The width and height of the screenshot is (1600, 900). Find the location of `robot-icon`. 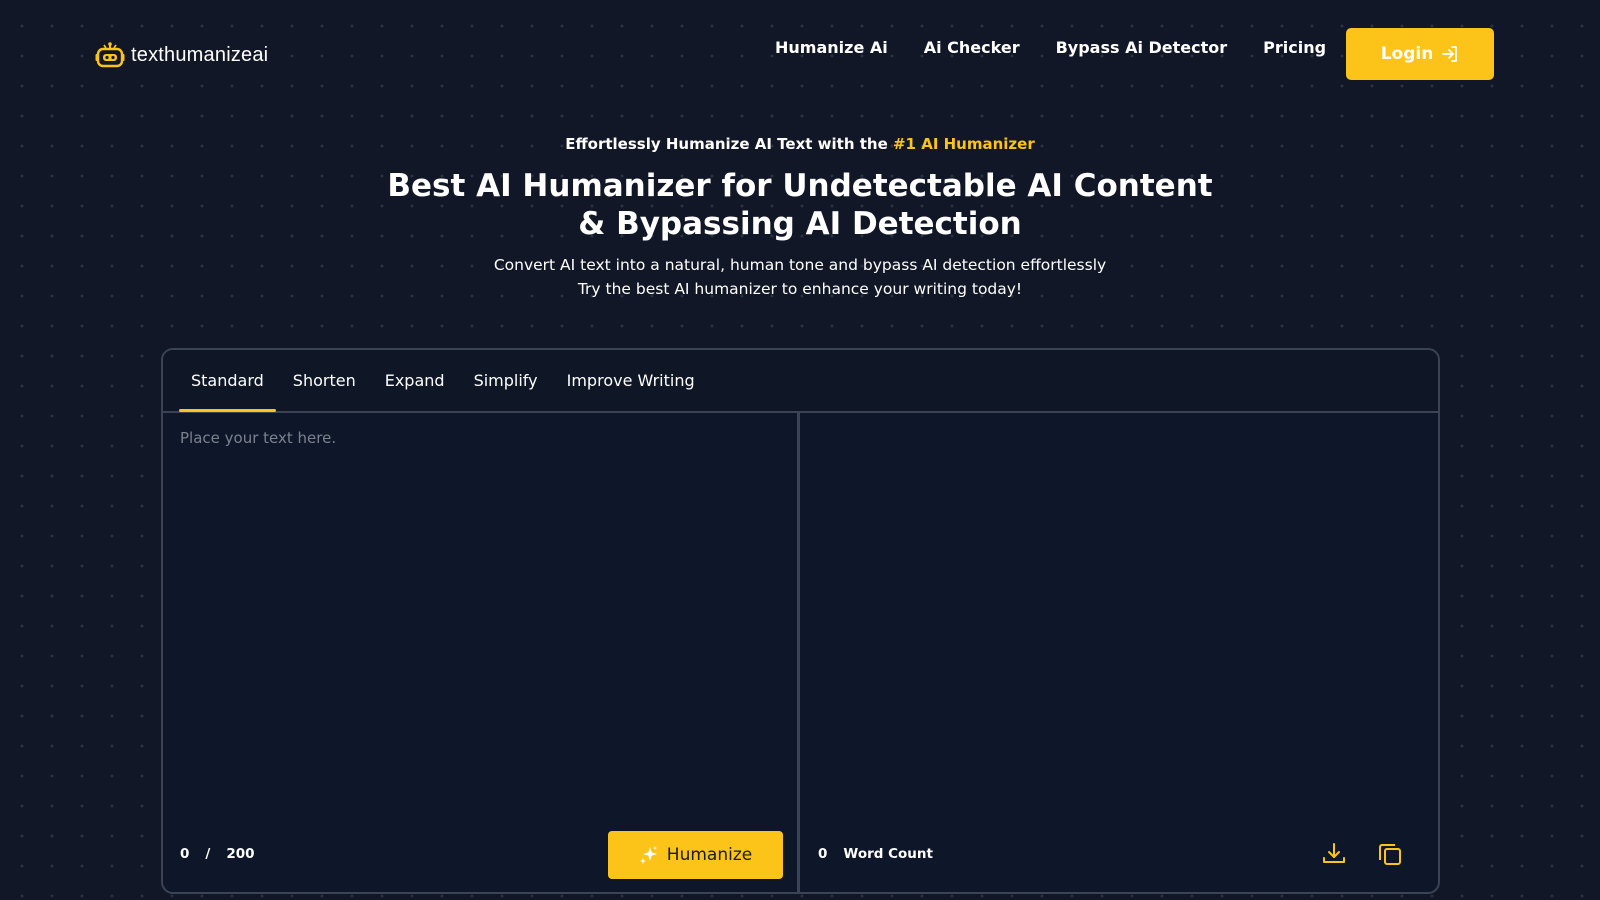

robot-icon is located at coordinates (110, 55).